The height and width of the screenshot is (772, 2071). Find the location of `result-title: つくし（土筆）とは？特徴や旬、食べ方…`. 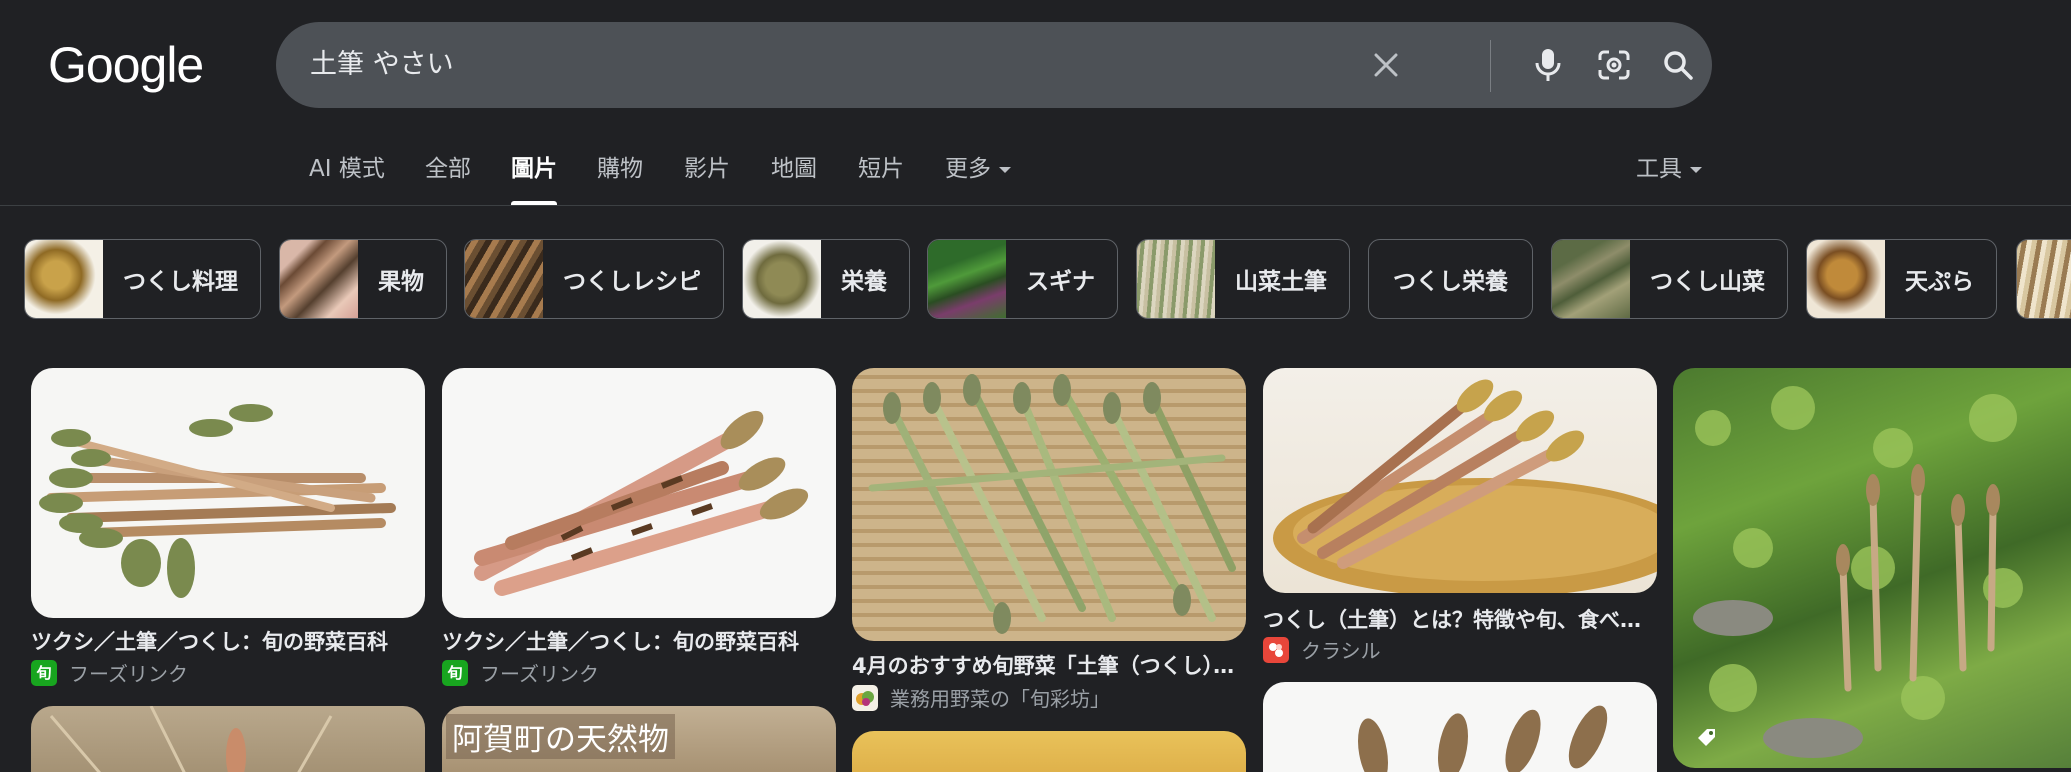

result-title: つくし（土筆）とは？特徴や旬、食べ方… is located at coordinates (1460, 619).